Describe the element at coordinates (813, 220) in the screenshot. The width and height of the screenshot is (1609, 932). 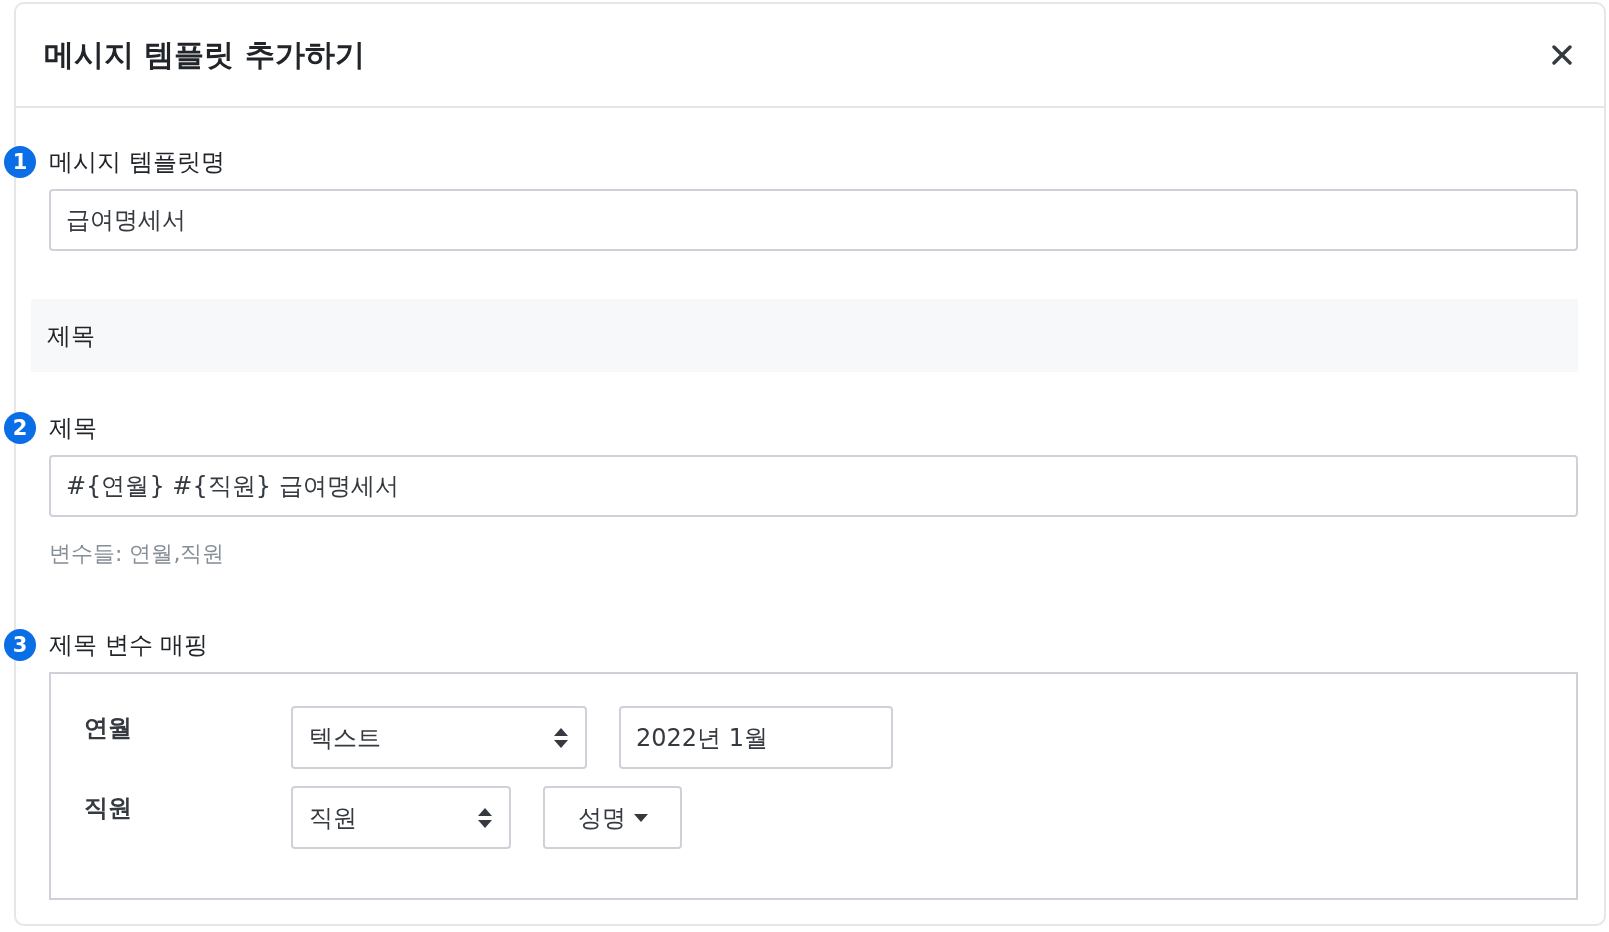
I see `input-field: 급여명세서` at that location.